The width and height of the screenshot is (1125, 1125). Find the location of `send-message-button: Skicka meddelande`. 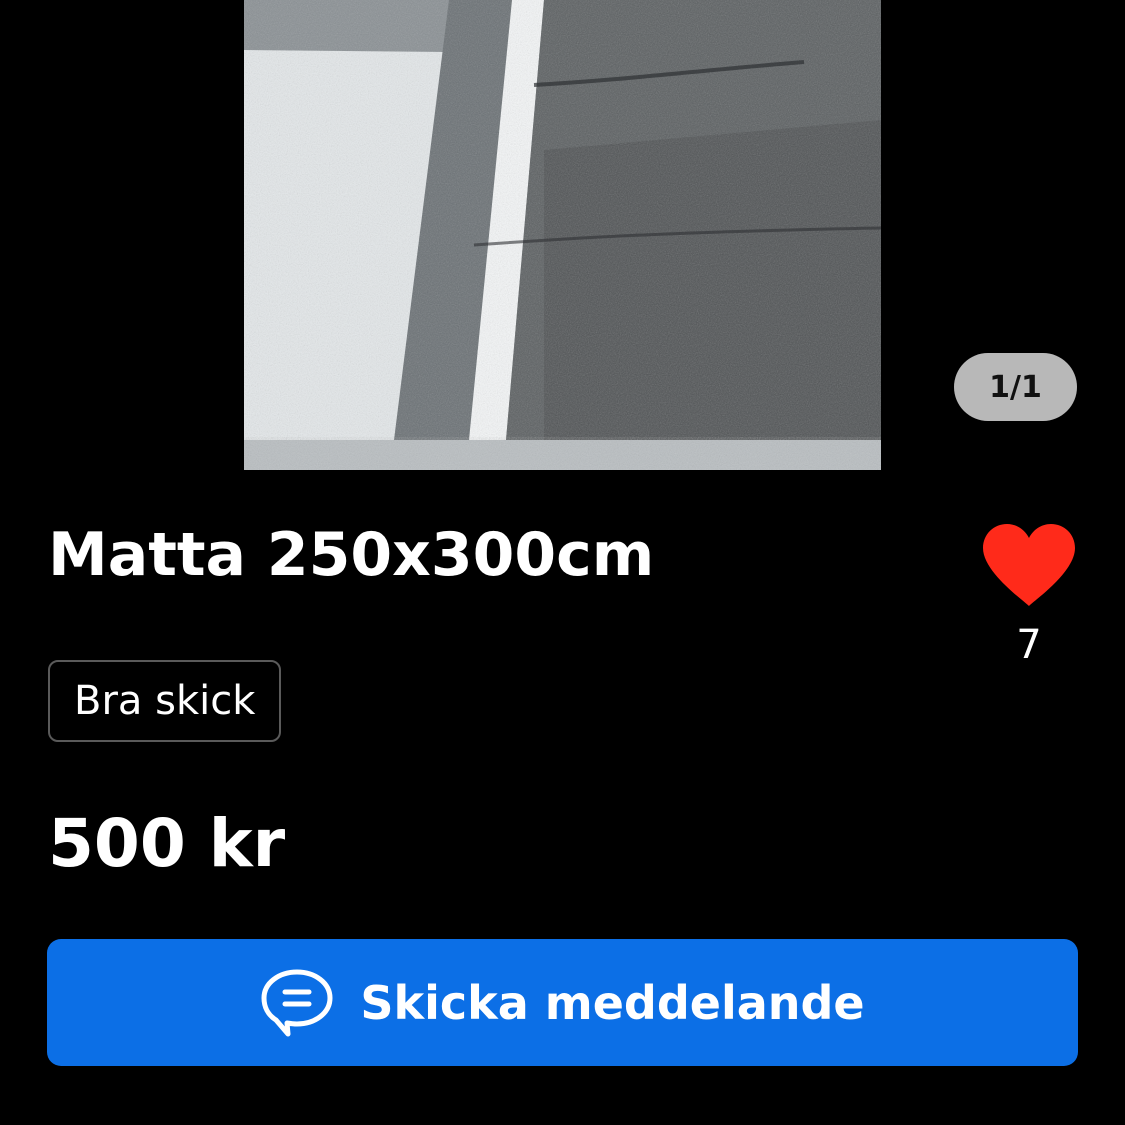

send-message-button: Skicka meddelande is located at coordinates (562, 1002).